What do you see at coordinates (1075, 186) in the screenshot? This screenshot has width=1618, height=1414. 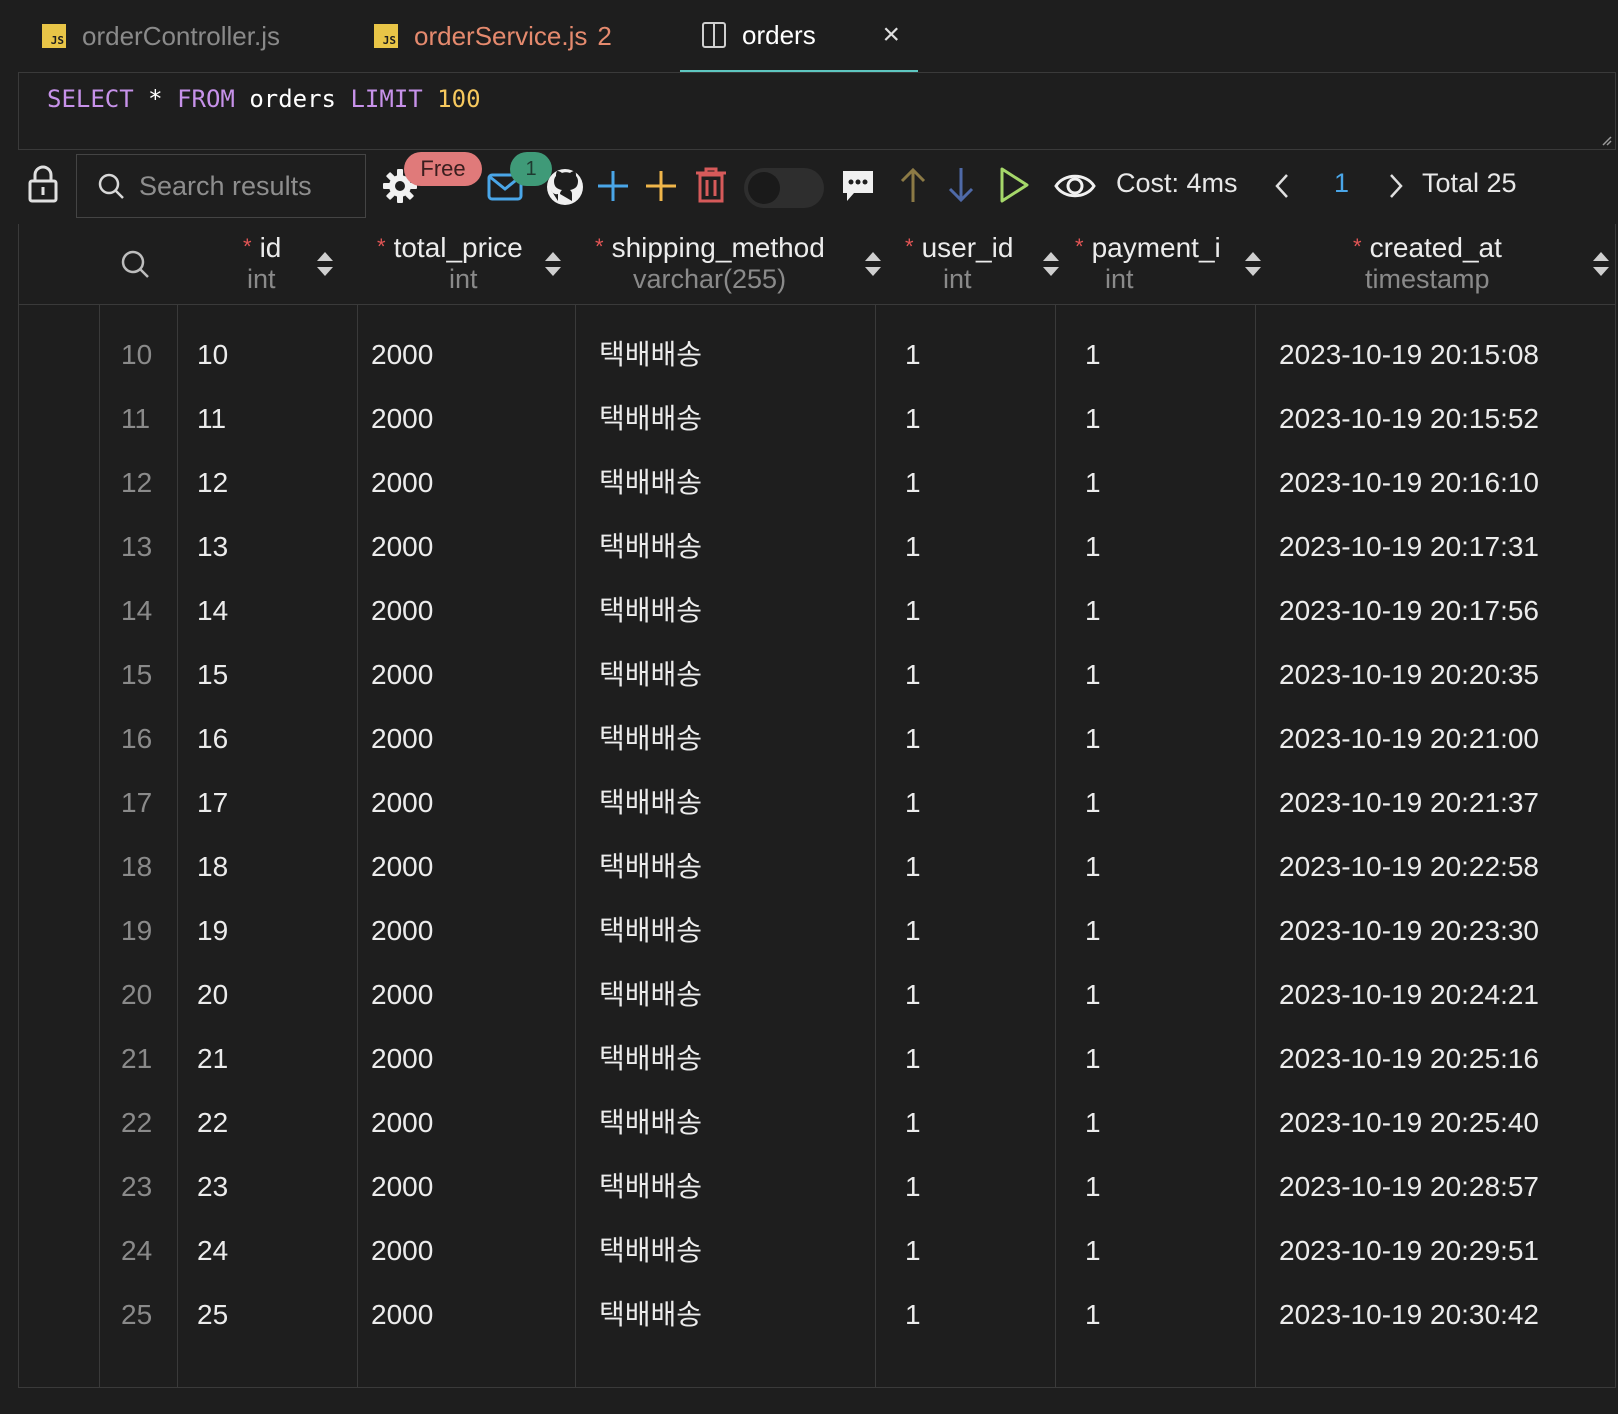 I see `eye-icon` at bounding box center [1075, 186].